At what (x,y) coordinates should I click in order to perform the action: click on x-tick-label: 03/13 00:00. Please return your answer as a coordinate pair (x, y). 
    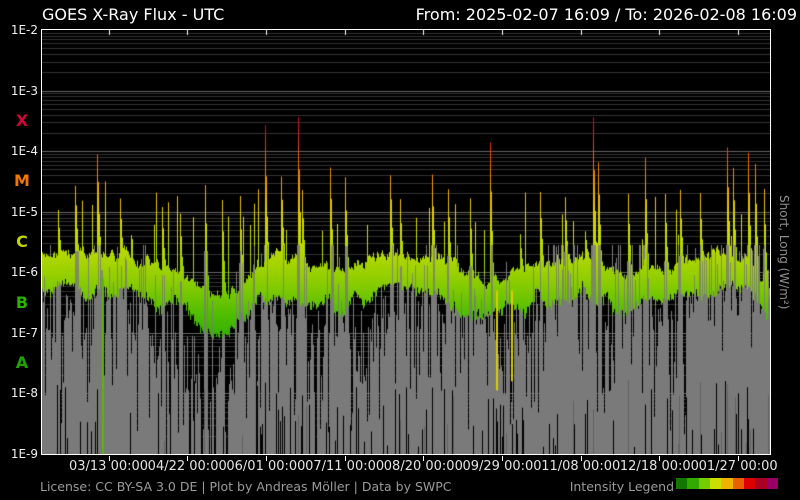
    Looking at the image, I should click on (108, 466).